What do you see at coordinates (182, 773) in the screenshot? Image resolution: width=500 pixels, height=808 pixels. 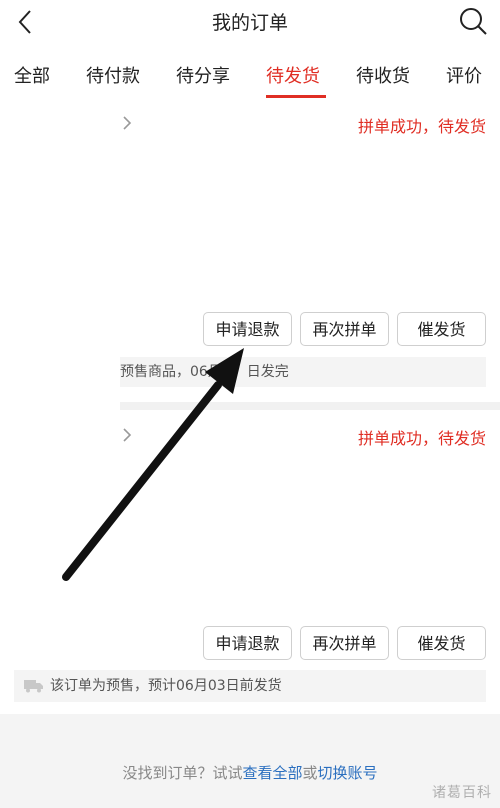 I see `tip-prefix: 没找到订单？试试` at bounding box center [182, 773].